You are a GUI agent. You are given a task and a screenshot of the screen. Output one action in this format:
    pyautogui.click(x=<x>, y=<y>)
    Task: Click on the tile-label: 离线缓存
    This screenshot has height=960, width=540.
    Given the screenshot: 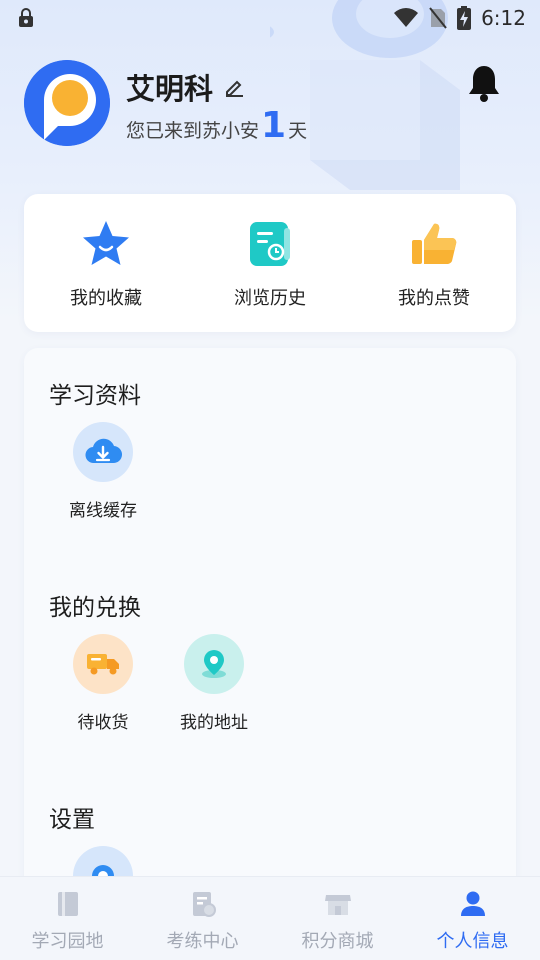 What is the action you would take?
    pyautogui.click(x=103, y=511)
    